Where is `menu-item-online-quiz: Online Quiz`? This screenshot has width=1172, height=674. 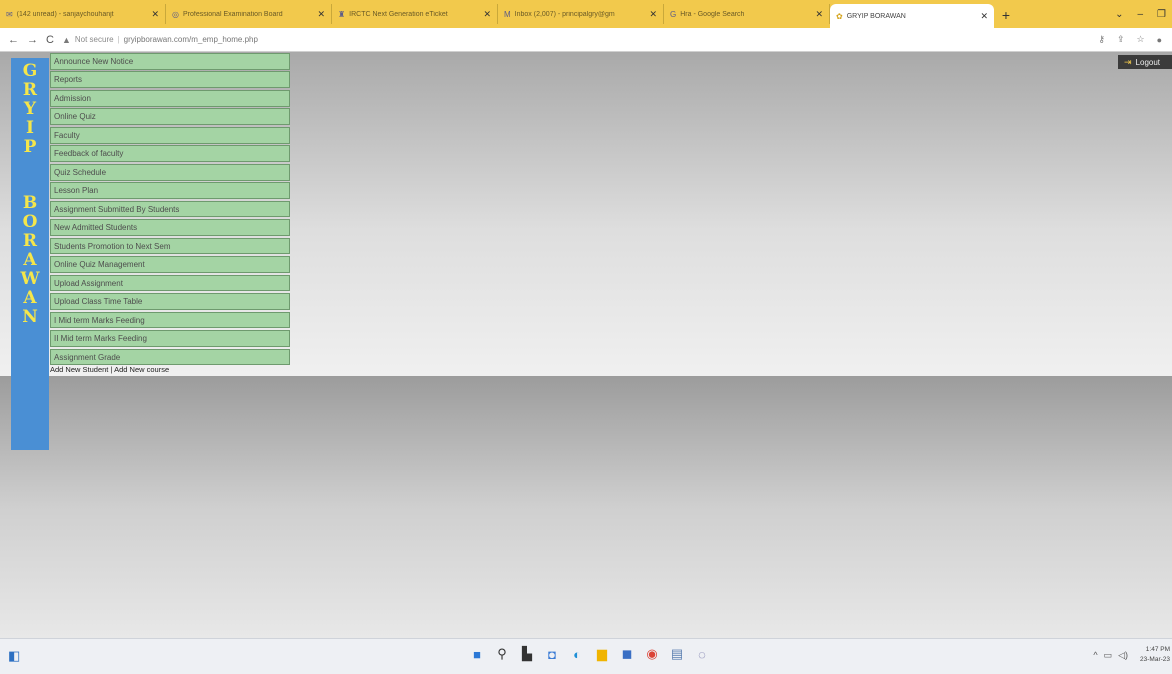
menu-item-online-quiz: Online Quiz is located at coordinates (170, 117).